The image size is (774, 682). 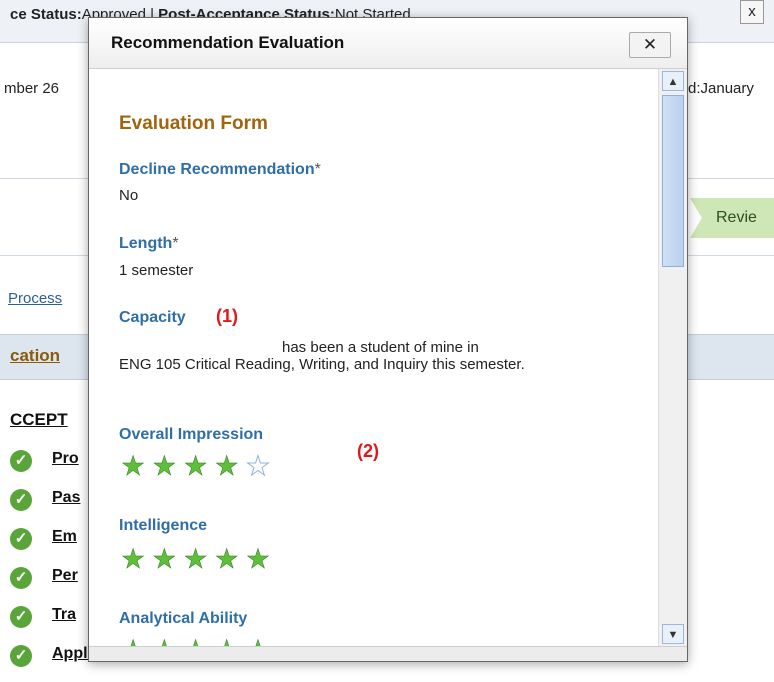 What do you see at coordinates (163, 525) in the screenshot?
I see `intelligence-label: Intelligence` at bounding box center [163, 525].